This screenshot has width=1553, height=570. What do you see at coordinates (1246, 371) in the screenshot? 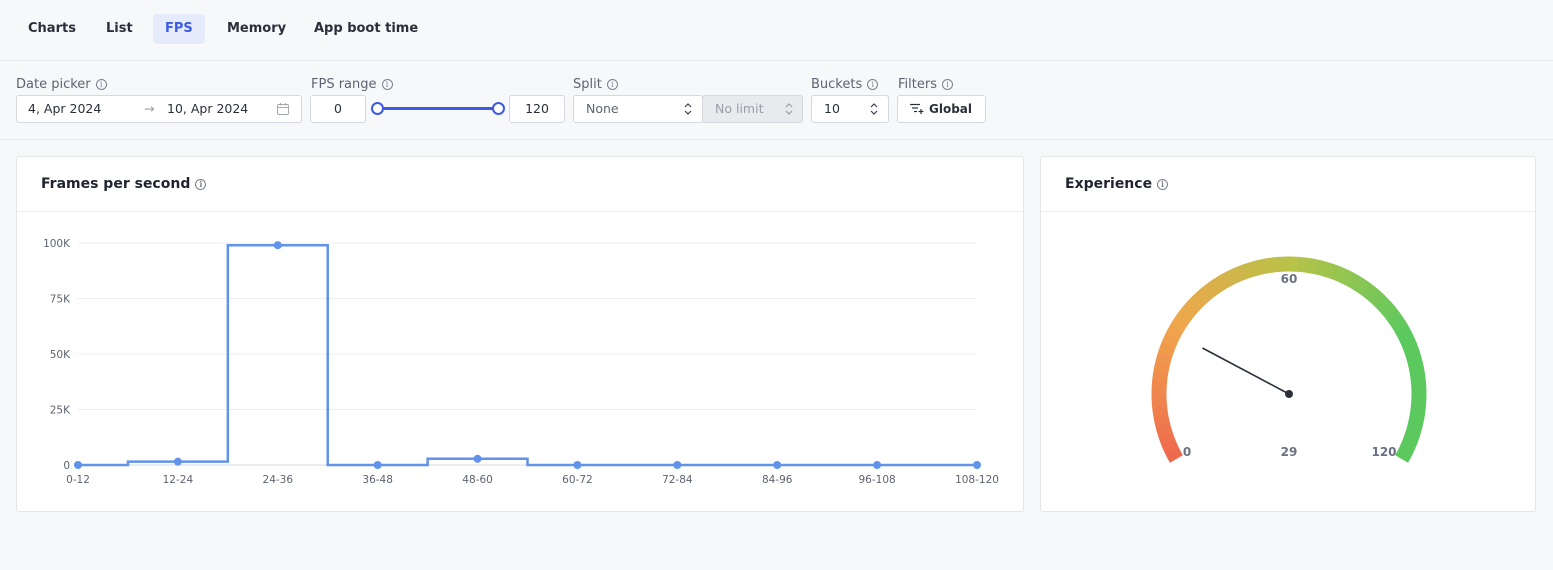
I see `gauge-needle` at bounding box center [1246, 371].